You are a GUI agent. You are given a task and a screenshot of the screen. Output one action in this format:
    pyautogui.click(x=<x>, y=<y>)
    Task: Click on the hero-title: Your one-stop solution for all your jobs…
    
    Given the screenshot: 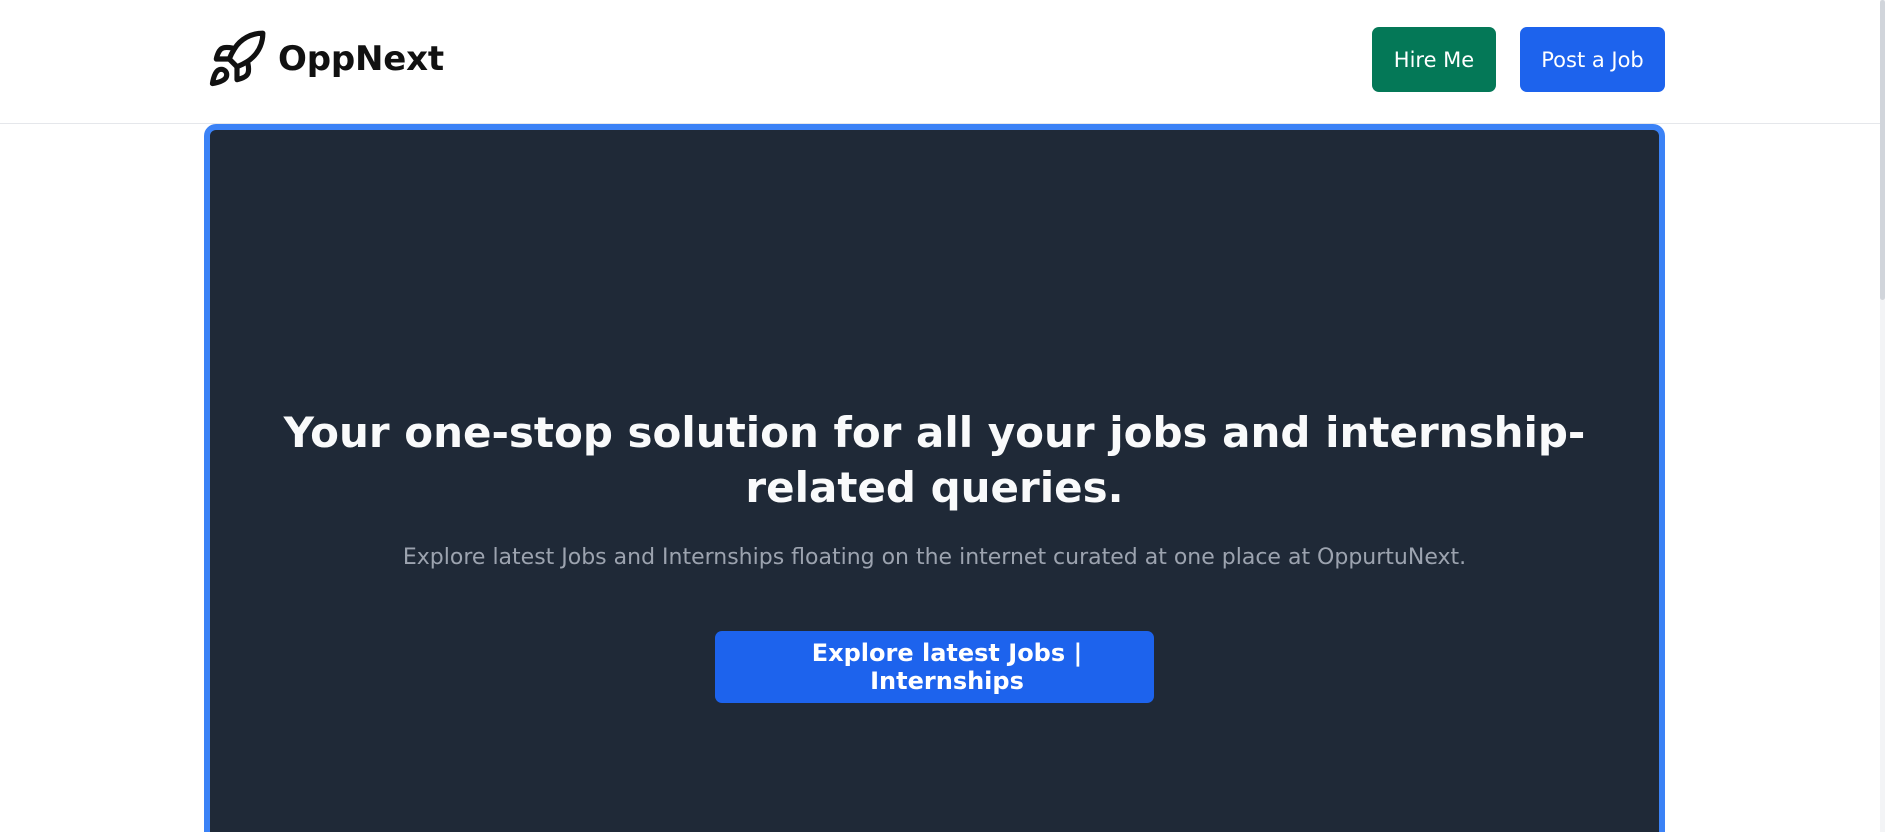 What is the action you would take?
    pyautogui.click(x=934, y=460)
    